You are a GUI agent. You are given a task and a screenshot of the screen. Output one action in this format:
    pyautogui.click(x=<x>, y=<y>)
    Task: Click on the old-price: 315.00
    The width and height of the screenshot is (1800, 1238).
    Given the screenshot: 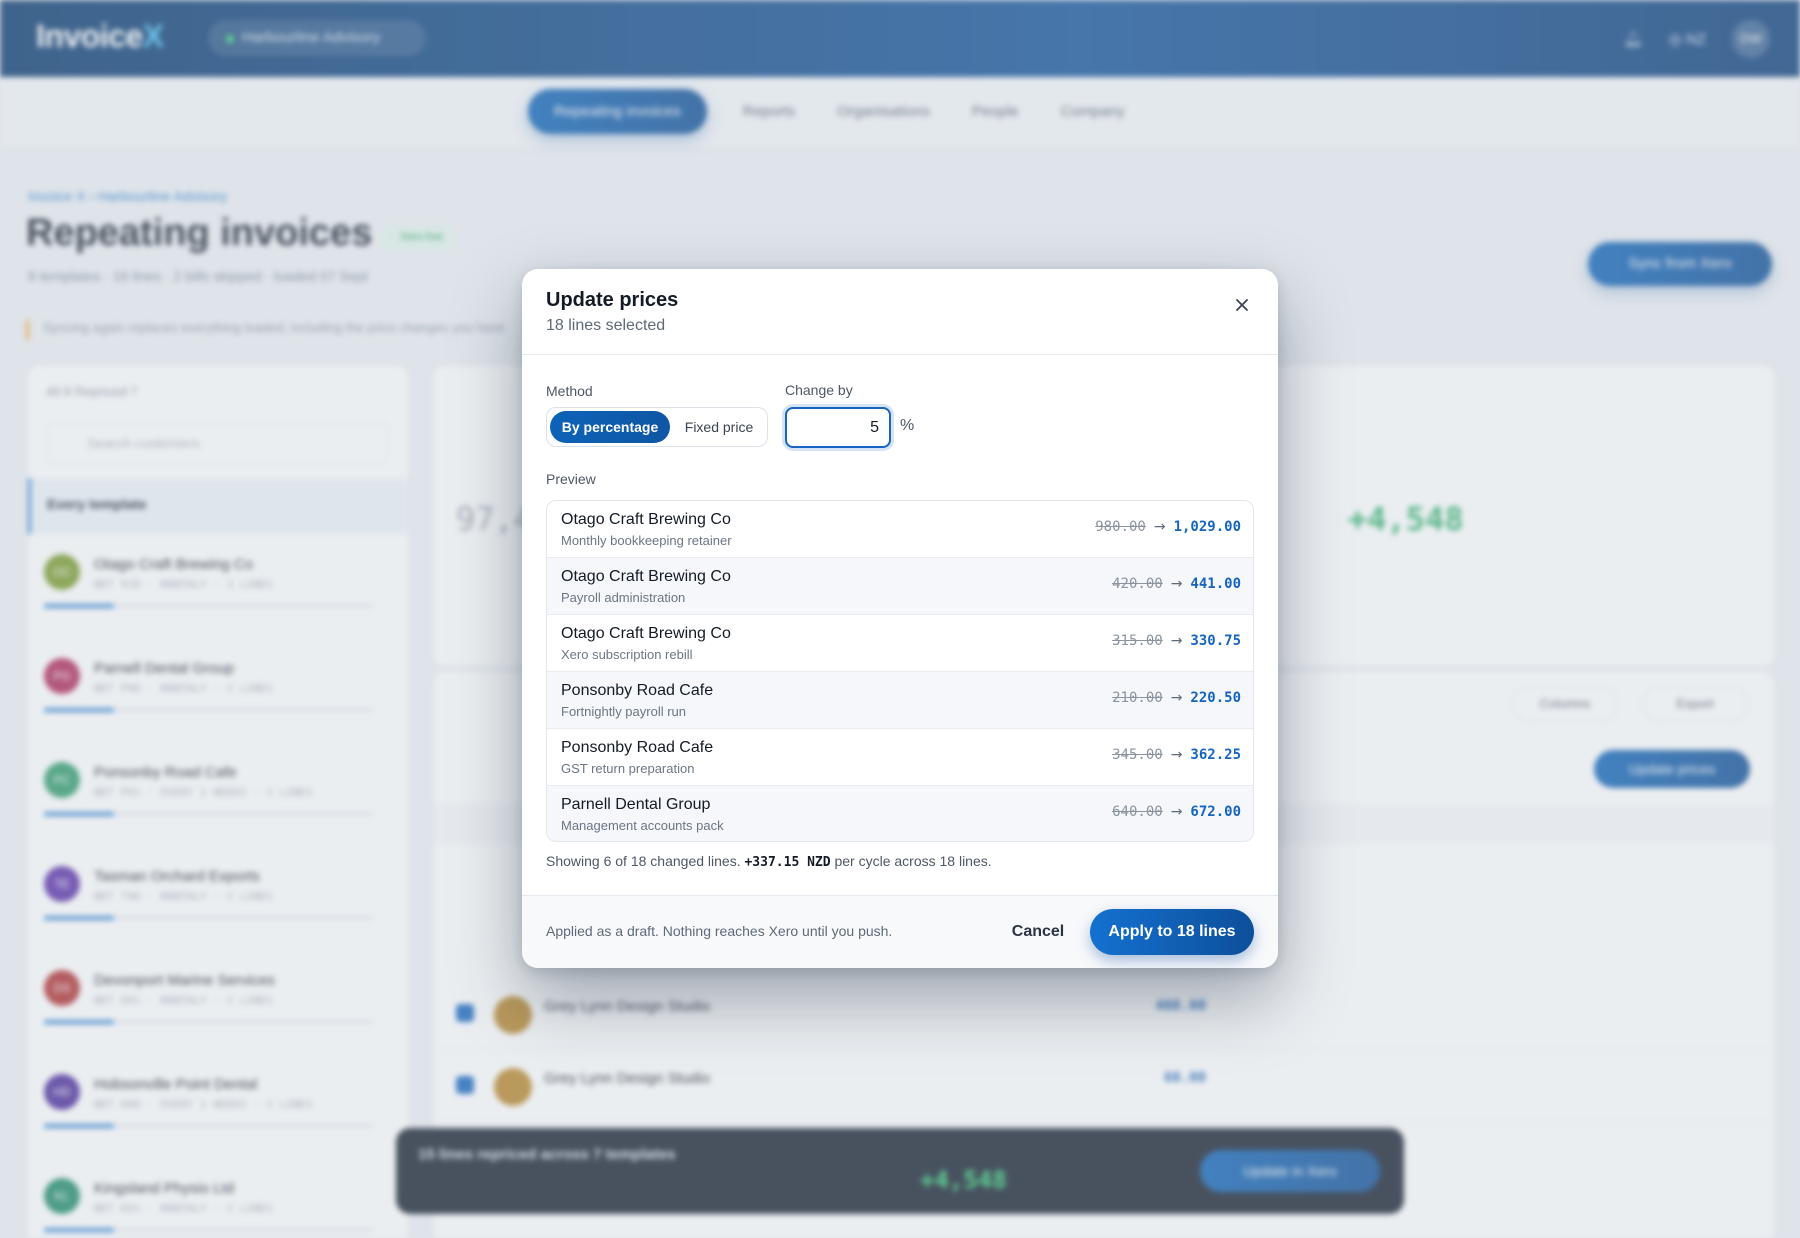 What is the action you would take?
    pyautogui.click(x=1137, y=641)
    